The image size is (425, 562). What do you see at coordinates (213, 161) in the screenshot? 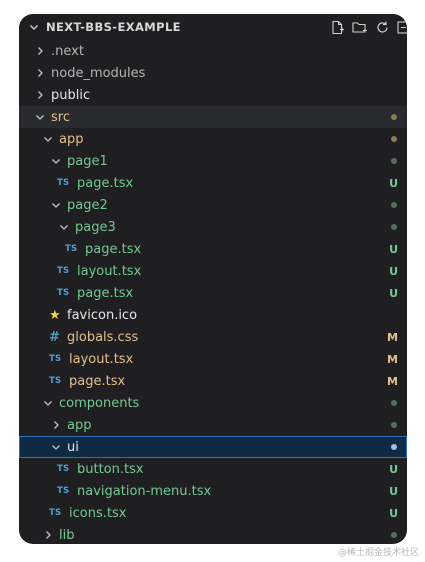
I see `folder-page1: page1` at bounding box center [213, 161].